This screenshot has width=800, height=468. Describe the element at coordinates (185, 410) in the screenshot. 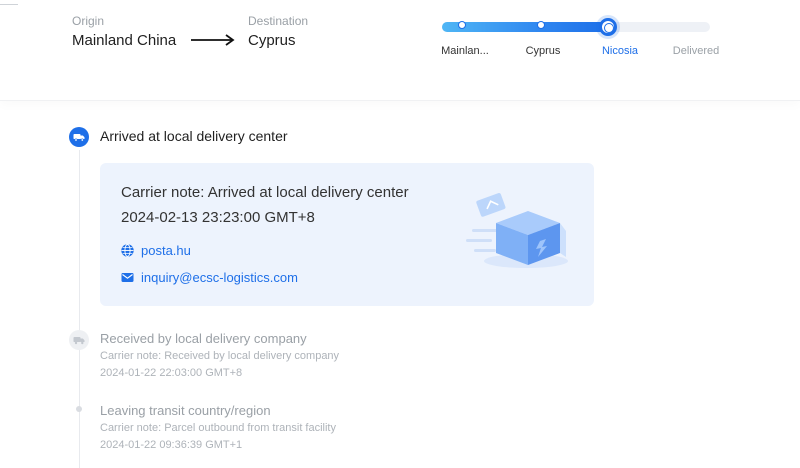

I see `event-title-leaving: Leaving transit country/region` at that location.